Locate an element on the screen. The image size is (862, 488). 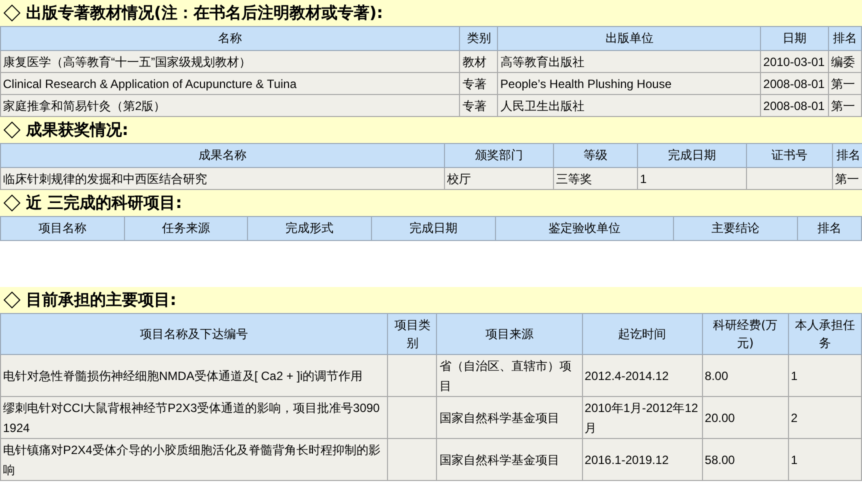
column-header: 鉴定验收单位 is located at coordinates (585, 228).